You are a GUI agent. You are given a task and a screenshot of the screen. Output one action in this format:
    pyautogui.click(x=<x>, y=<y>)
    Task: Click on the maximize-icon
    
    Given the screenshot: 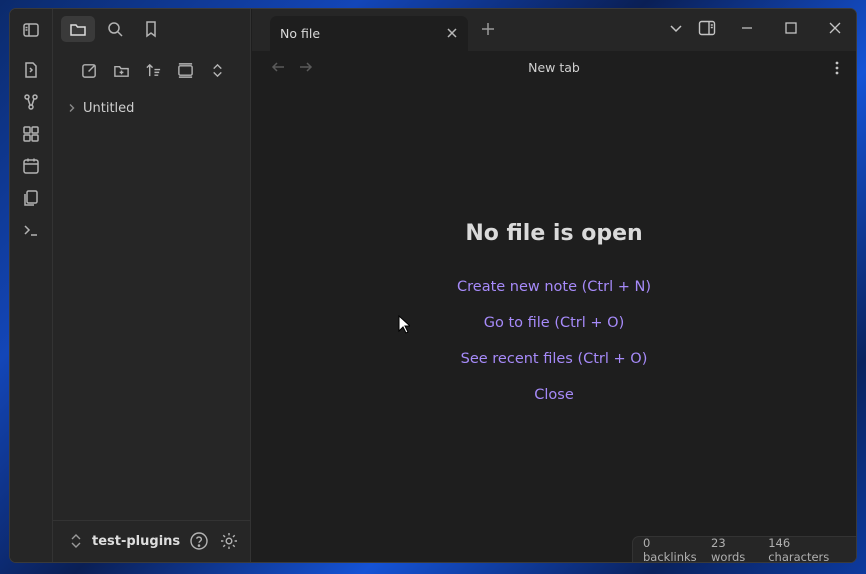 What is the action you would take?
    pyautogui.click(x=791, y=30)
    